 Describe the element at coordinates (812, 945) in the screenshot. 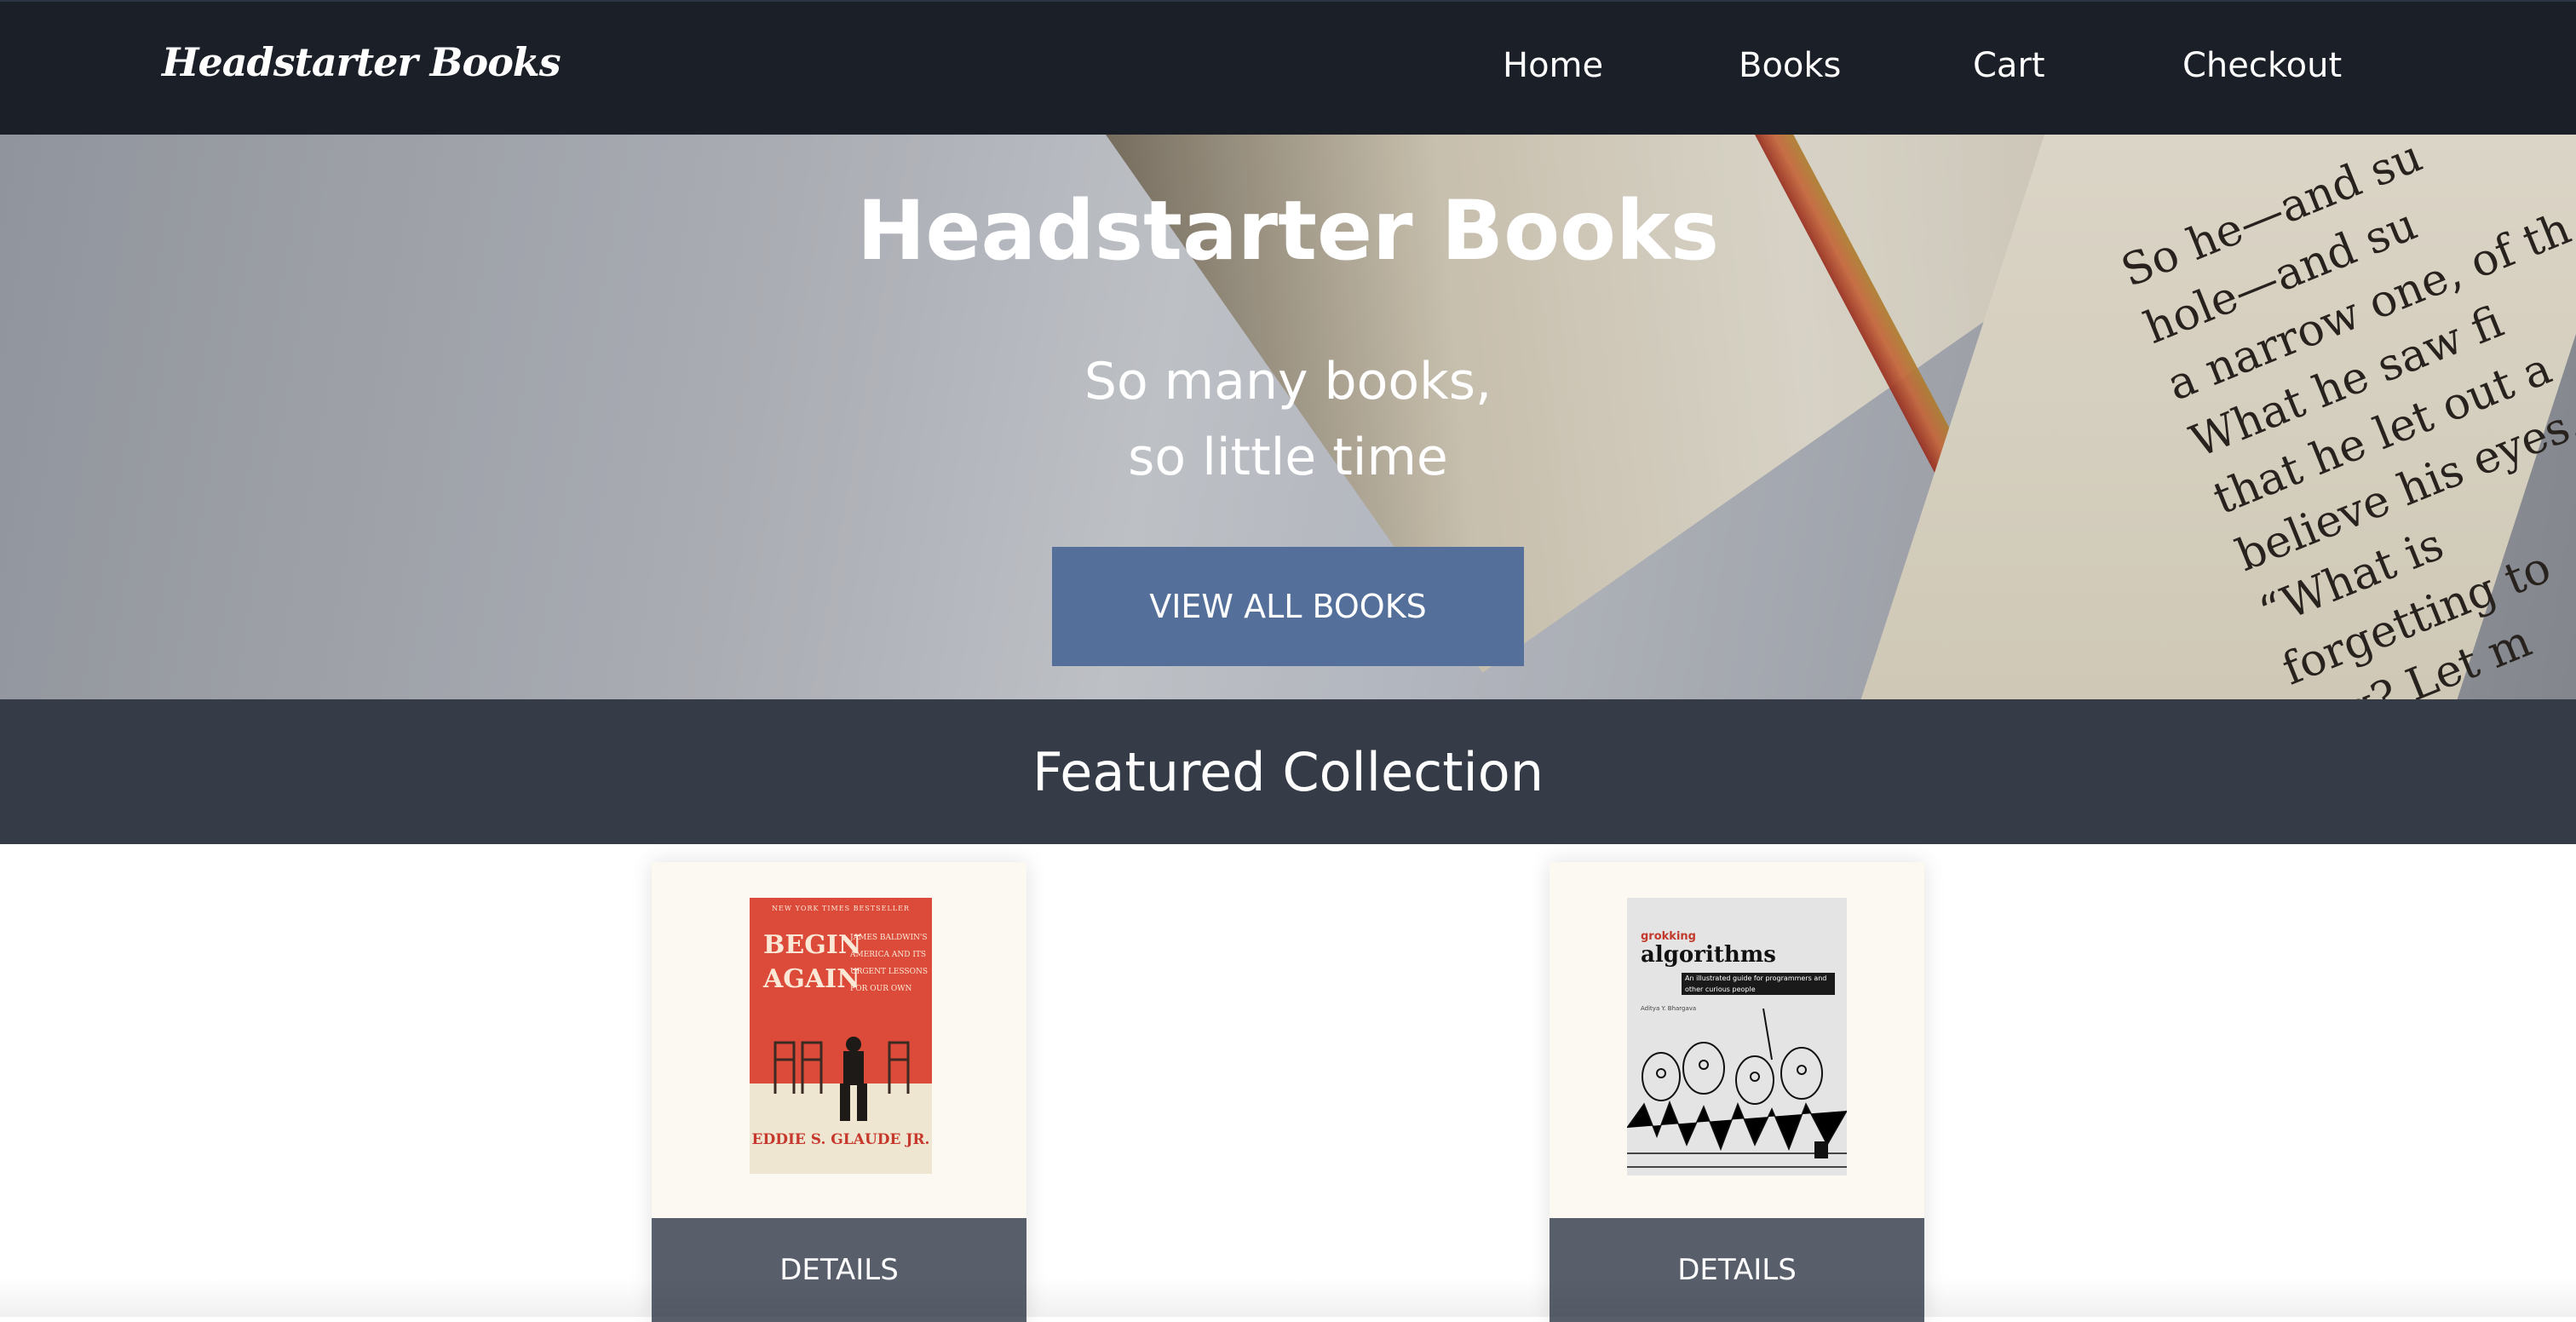

I see `cover-title-line1: BEGIN` at that location.